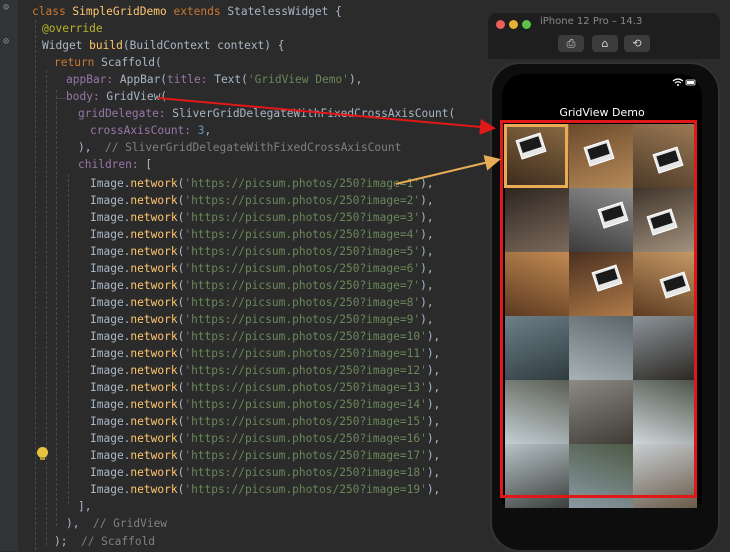 The width and height of the screenshot is (730, 552). Describe the element at coordinates (526, 24) in the screenshot. I see `zoom-button` at that location.